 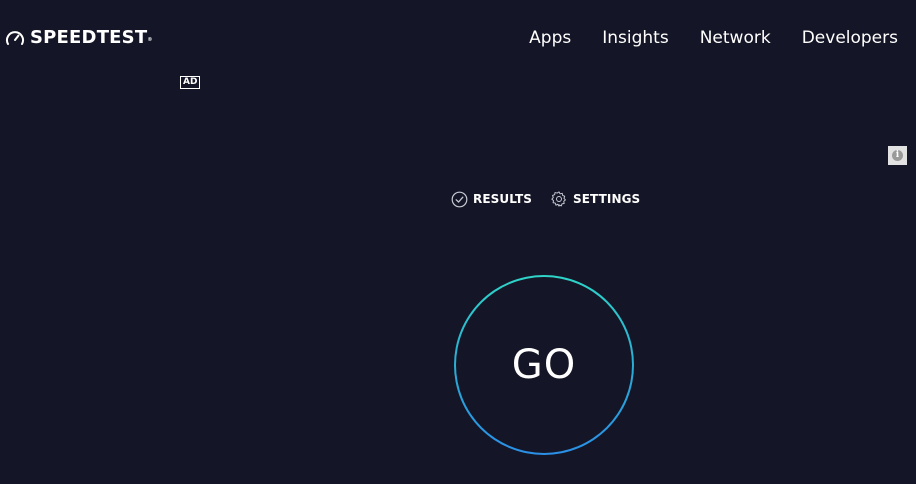 I want to click on speedometer-icon, so click(x=15, y=38).